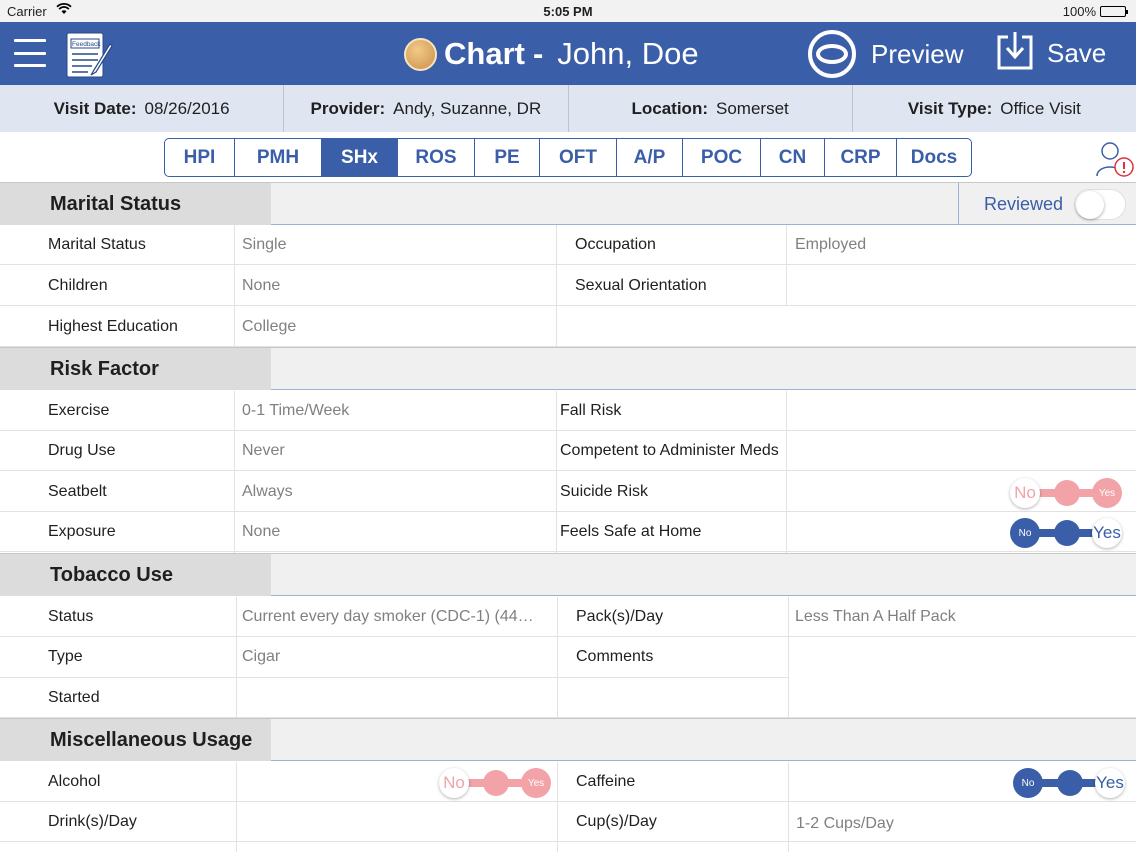 This screenshot has width=1136, height=852. I want to click on row-value: Cigar, so click(261, 657).